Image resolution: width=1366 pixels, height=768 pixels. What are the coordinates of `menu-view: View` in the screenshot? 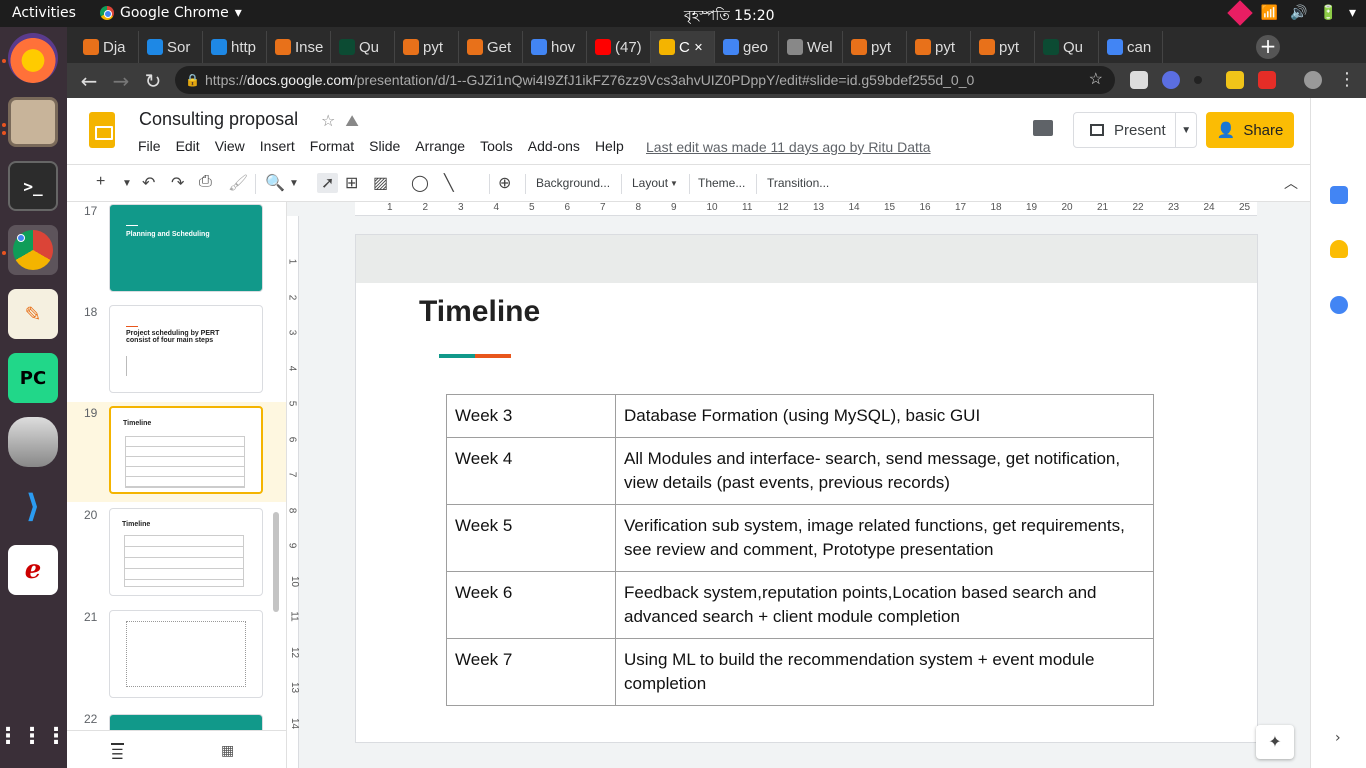 It's located at (230, 146).